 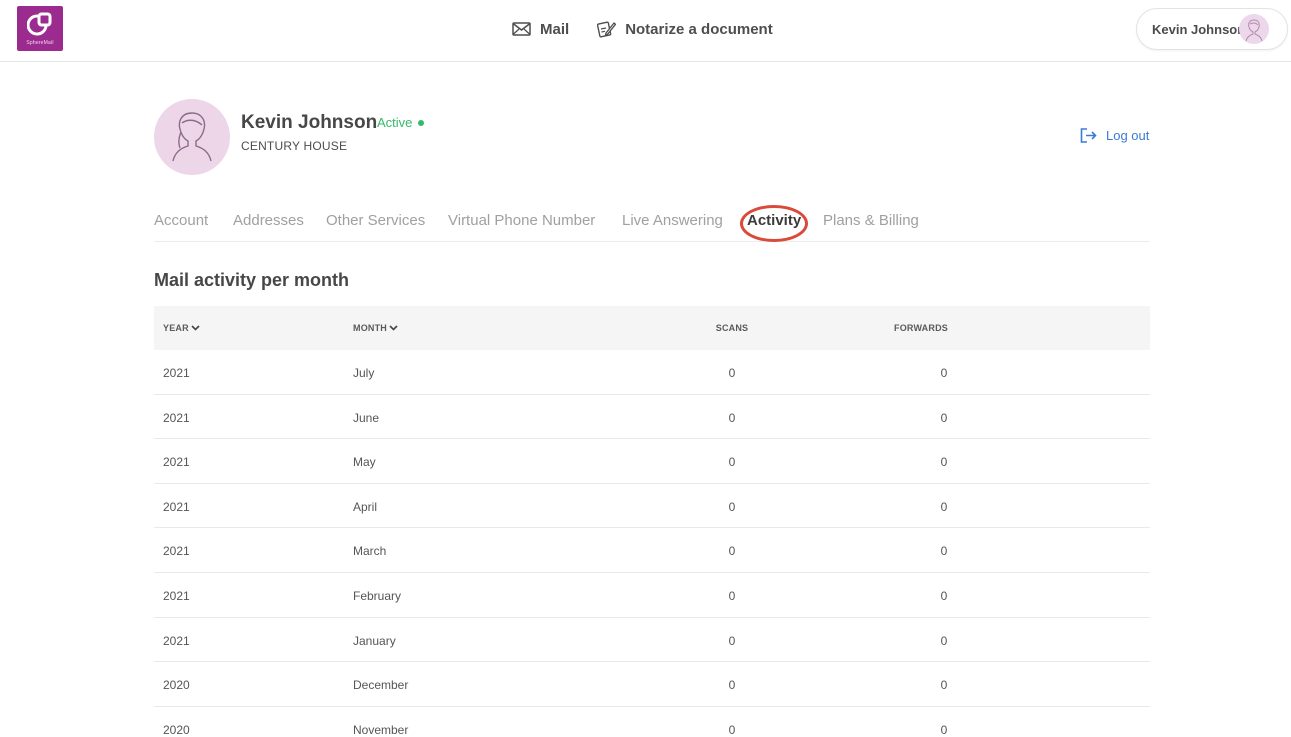 I want to click on status-dot-icon, so click(x=421, y=122).